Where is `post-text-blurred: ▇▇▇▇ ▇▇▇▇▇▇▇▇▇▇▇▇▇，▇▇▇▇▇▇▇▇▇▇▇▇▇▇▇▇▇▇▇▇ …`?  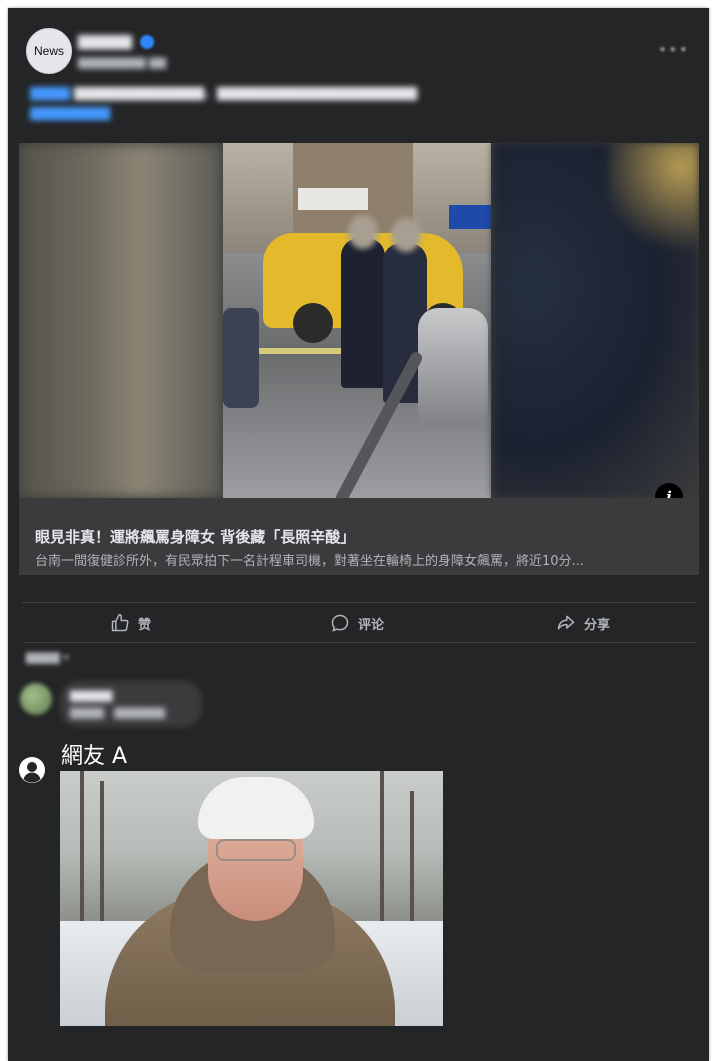 post-text-blurred: ▇▇▇▇ ▇▇▇▇▇▇▇▇▇▇▇▇▇，▇▇▇▇▇▇▇▇▇▇▇▇▇▇▇▇▇▇▇▇ … is located at coordinates (224, 103).